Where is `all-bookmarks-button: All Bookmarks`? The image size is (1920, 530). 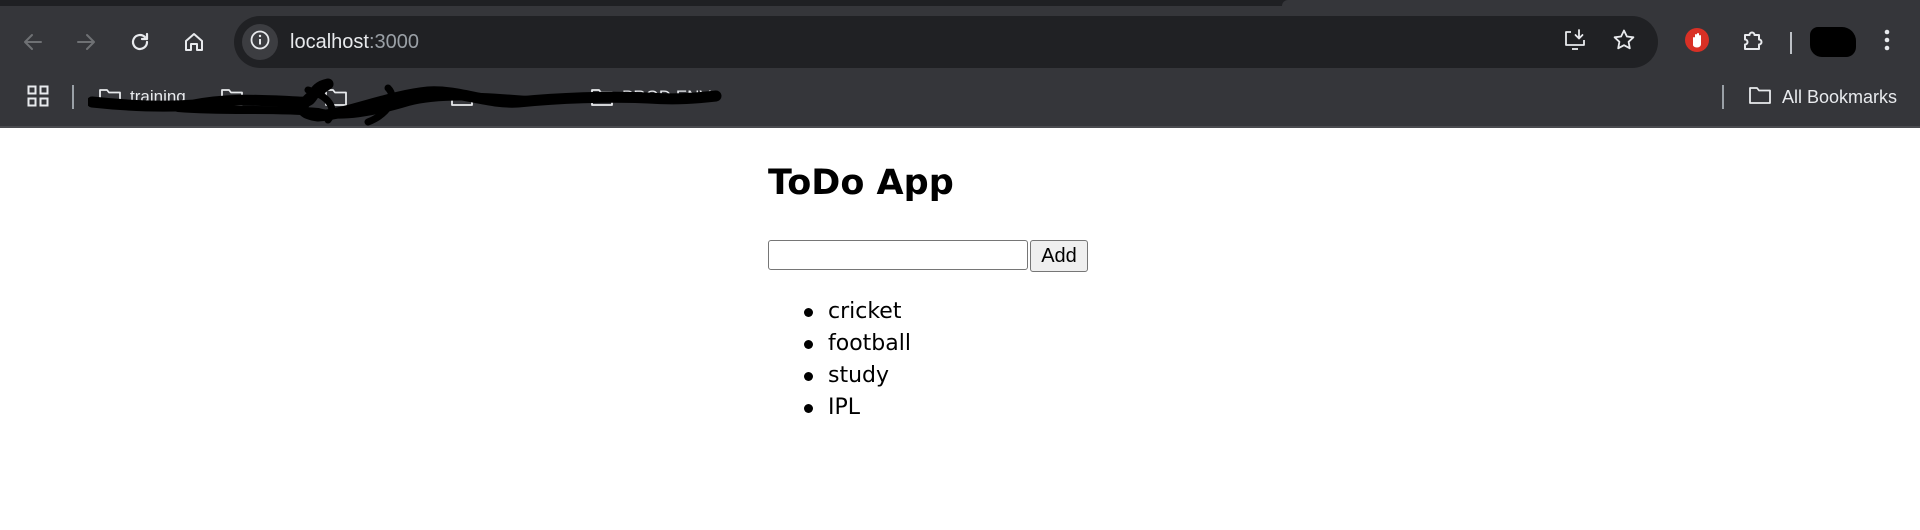 all-bookmarks-button: All Bookmarks is located at coordinates (1822, 97).